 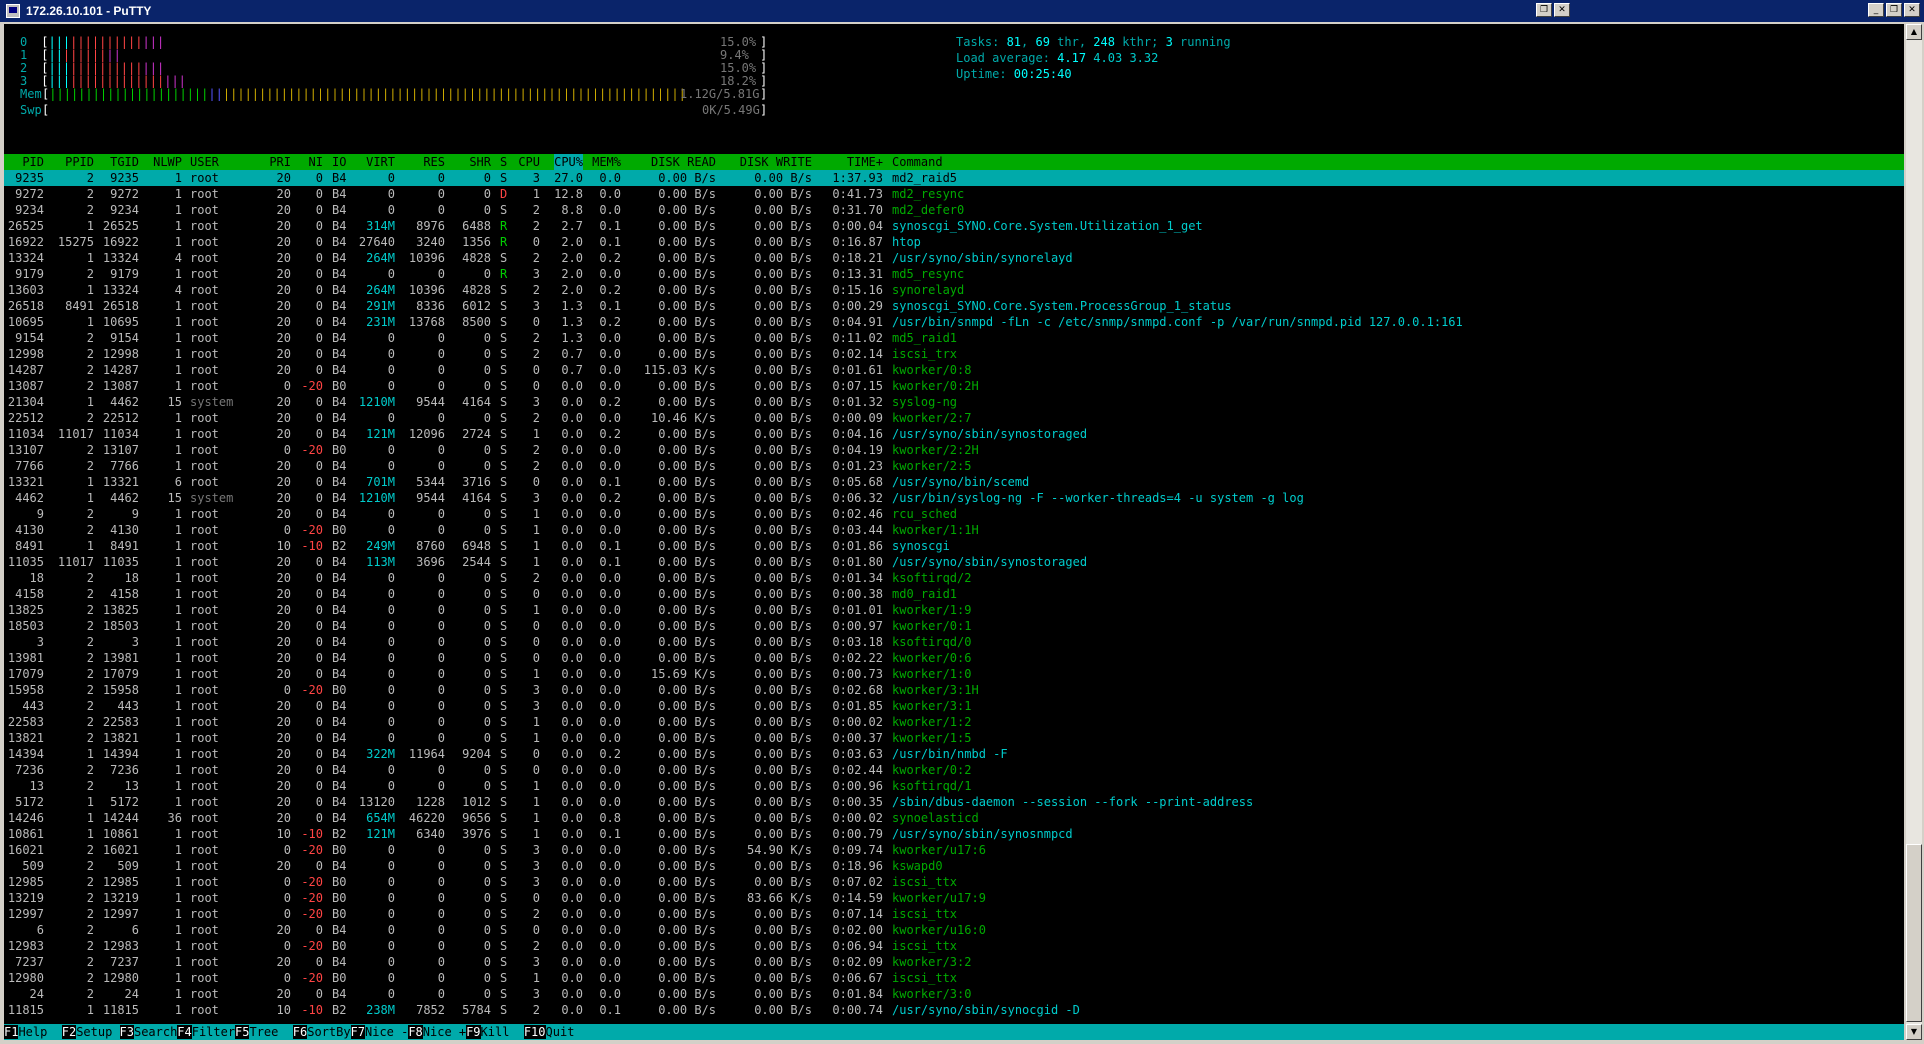 What do you see at coordinates (1914, 532) in the screenshot?
I see `scrollbar: ▲ ▼` at bounding box center [1914, 532].